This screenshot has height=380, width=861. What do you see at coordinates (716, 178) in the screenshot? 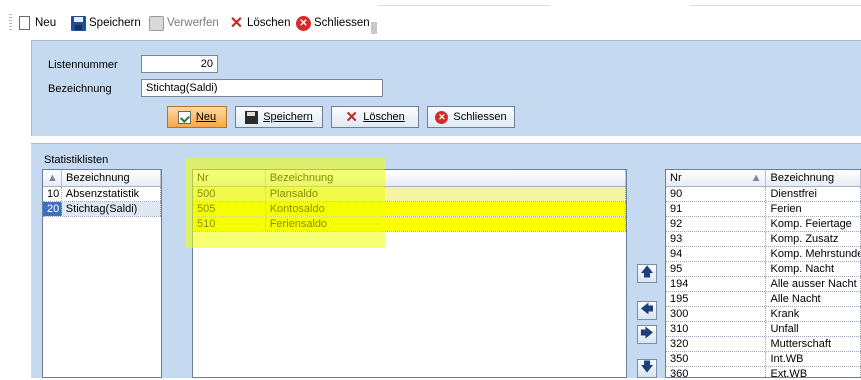
I see `column-header-nr: Nr ▲` at bounding box center [716, 178].